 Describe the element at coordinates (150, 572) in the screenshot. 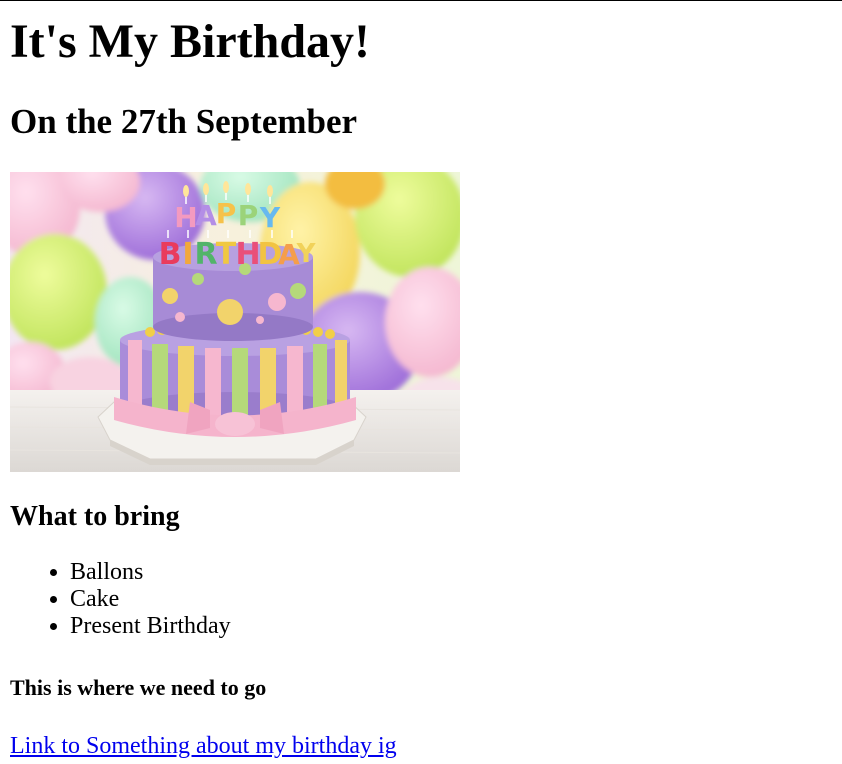

I see `list-item: Ballons` at that location.